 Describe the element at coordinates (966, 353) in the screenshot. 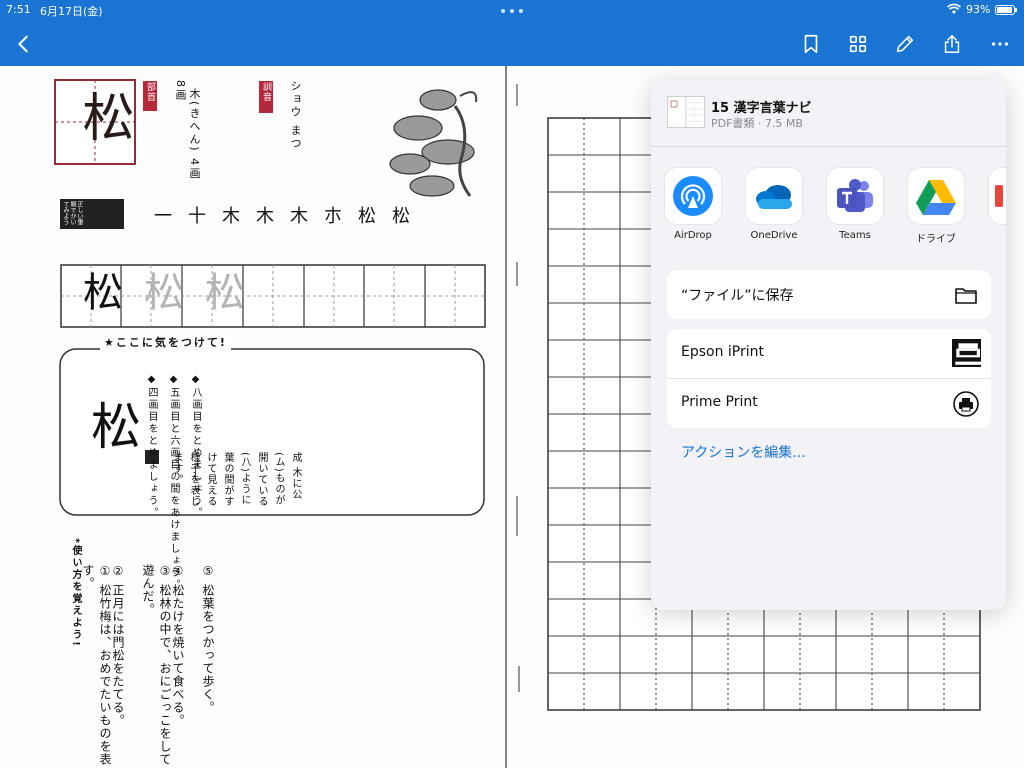

I see `epson-printer-icon` at that location.